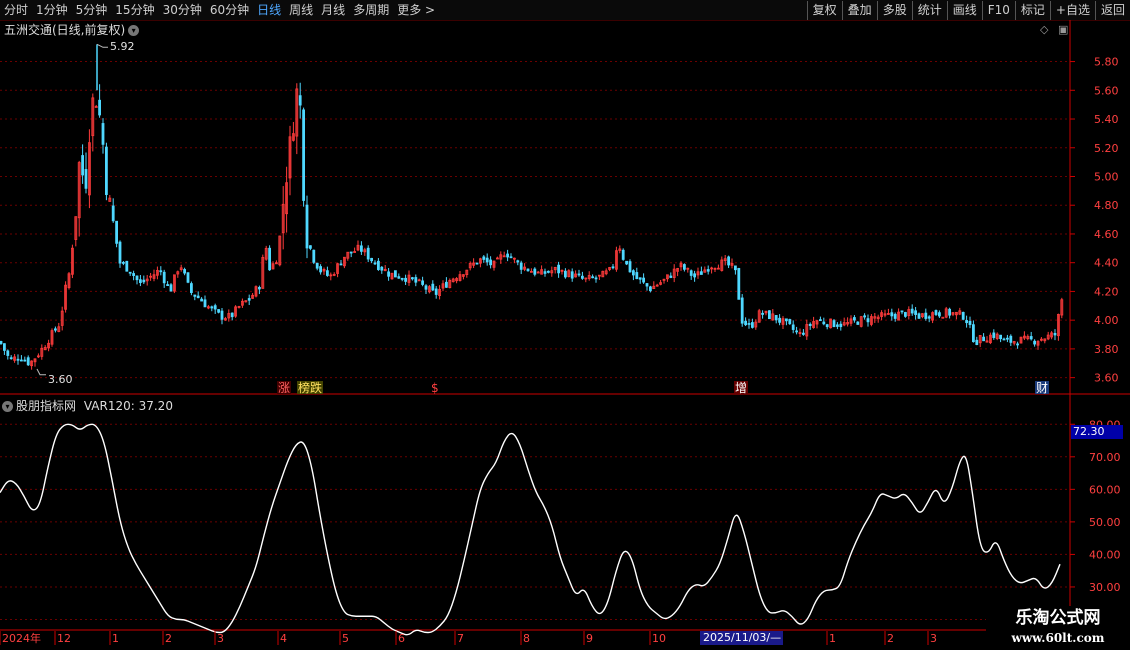 Image resolution: width=1130 pixels, height=650 pixels. I want to click on indicator-value: VAR120: 37.20, so click(128, 406).